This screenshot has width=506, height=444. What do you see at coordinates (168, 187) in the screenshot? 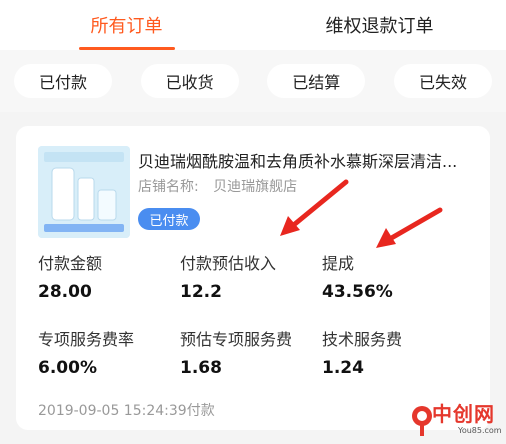
I see `shop-label: 店铺名称:` at bounding box center [168, 187].